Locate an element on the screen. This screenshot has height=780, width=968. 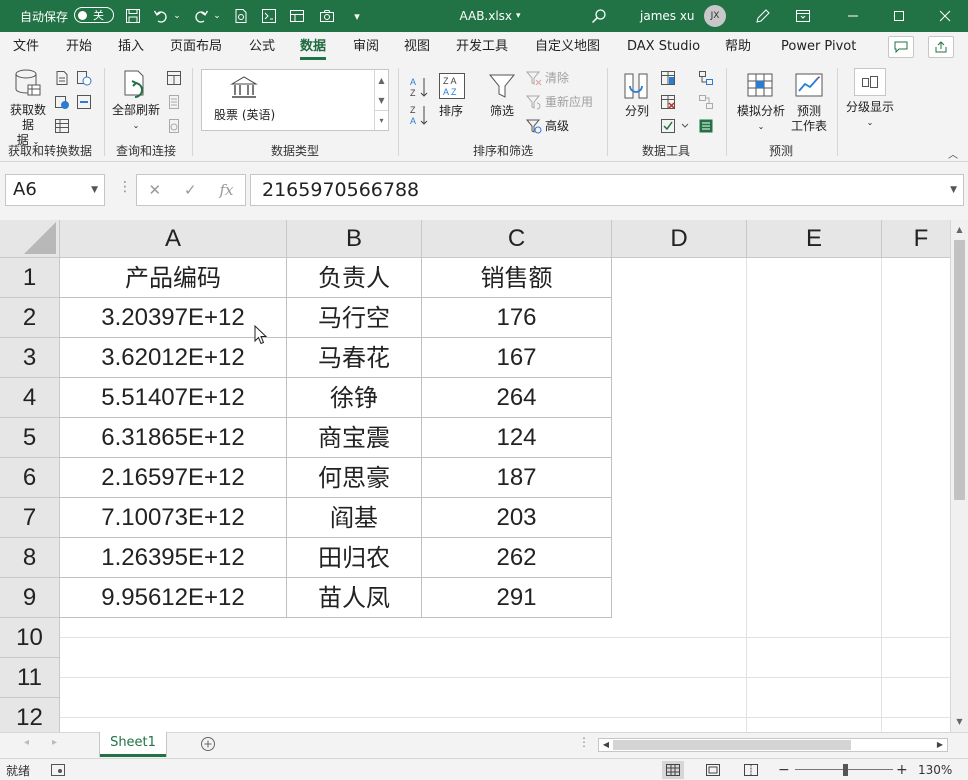
outline-button: 分级显示 ⌄ is located at coordinates (870, 99).